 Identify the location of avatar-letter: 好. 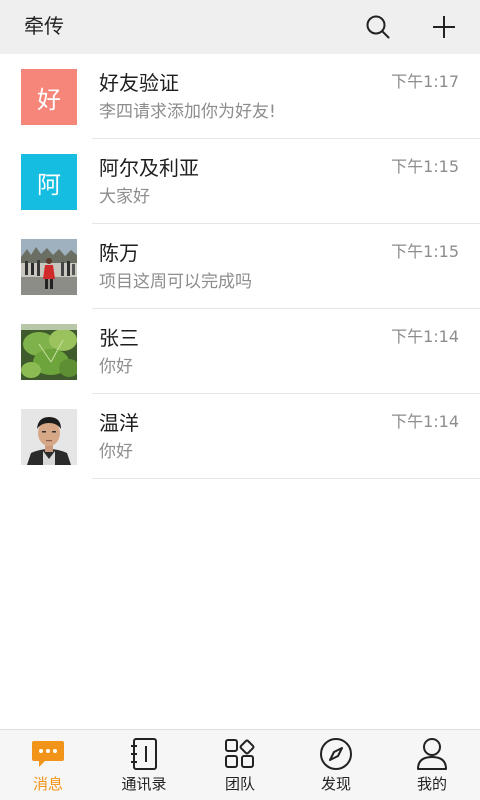
(49, 99).